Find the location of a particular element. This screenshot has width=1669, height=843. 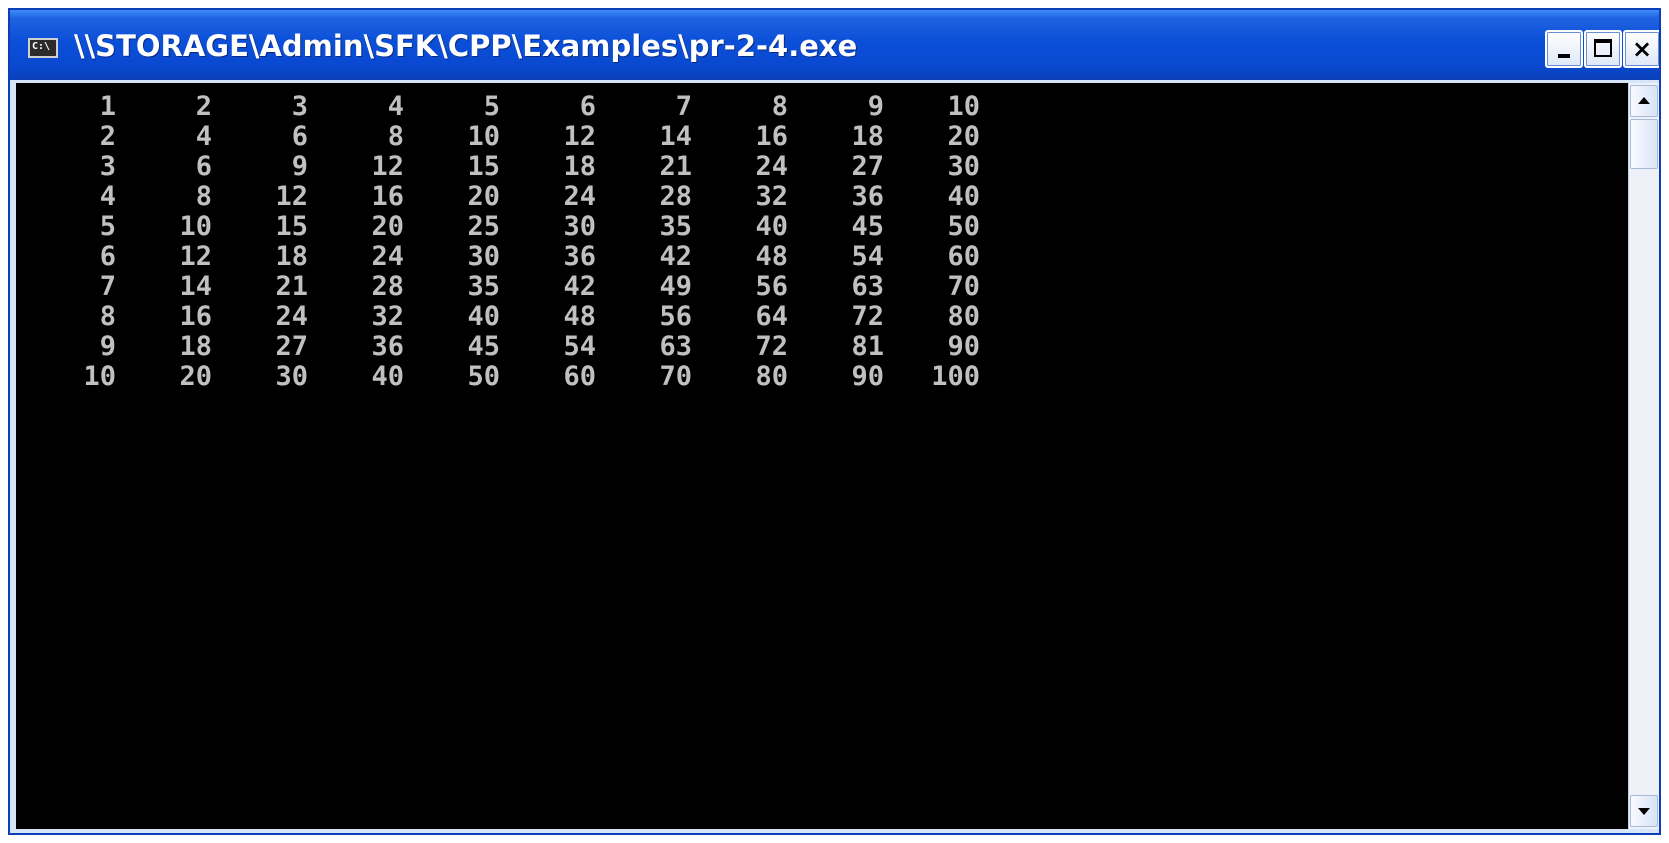

console-icon: C:\ is located at coordinates (43, 48).